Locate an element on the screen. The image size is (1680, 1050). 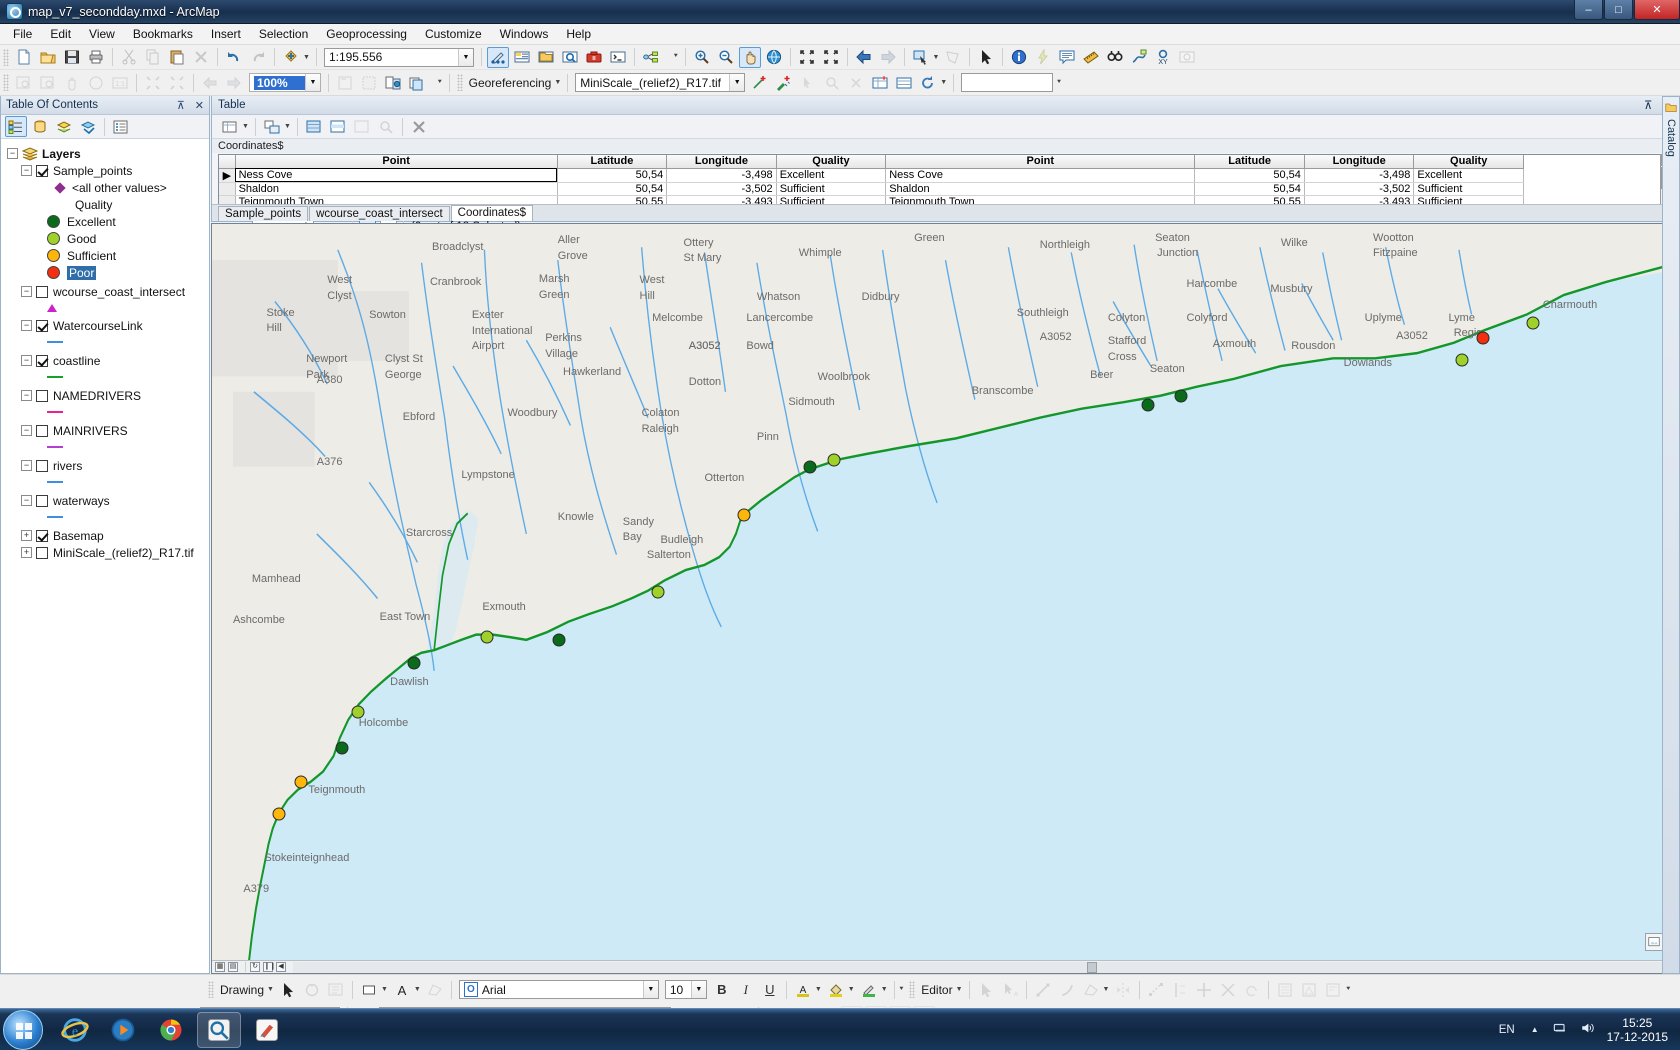
cell-longitude: -3,502 is located at coordinates (721, 189).